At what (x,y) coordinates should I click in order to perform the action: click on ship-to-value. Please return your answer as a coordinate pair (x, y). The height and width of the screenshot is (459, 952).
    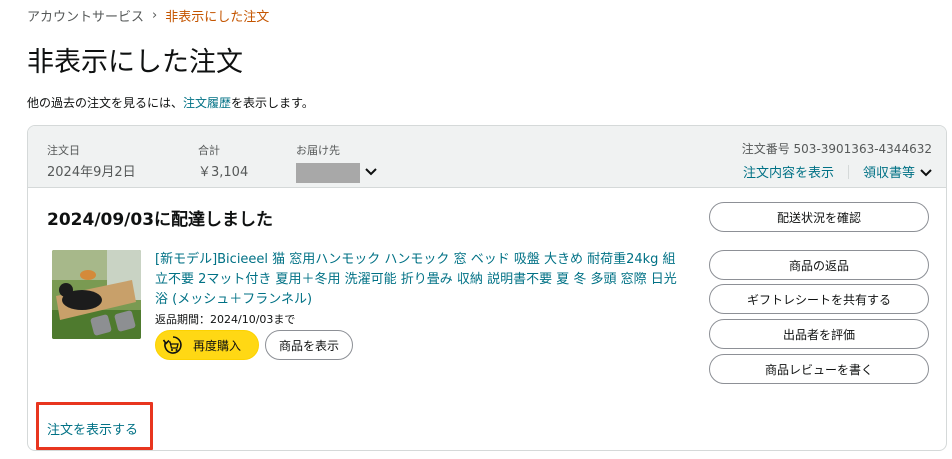
    Looking at the image, I should click on (336, 172).